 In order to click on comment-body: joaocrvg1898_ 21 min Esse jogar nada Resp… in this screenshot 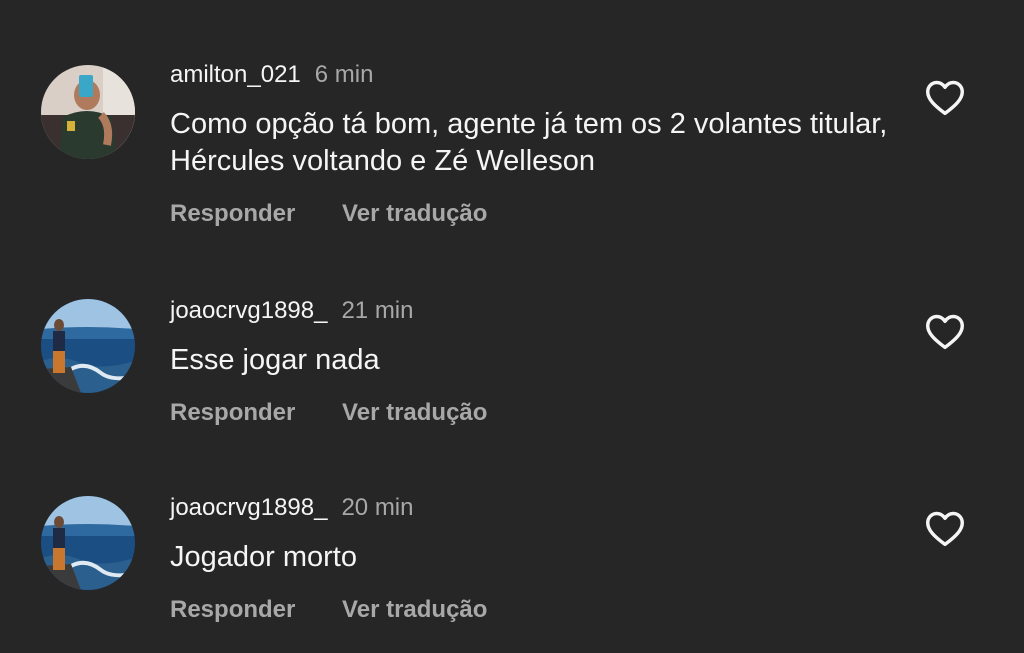, I will do `click(530, 361)`.